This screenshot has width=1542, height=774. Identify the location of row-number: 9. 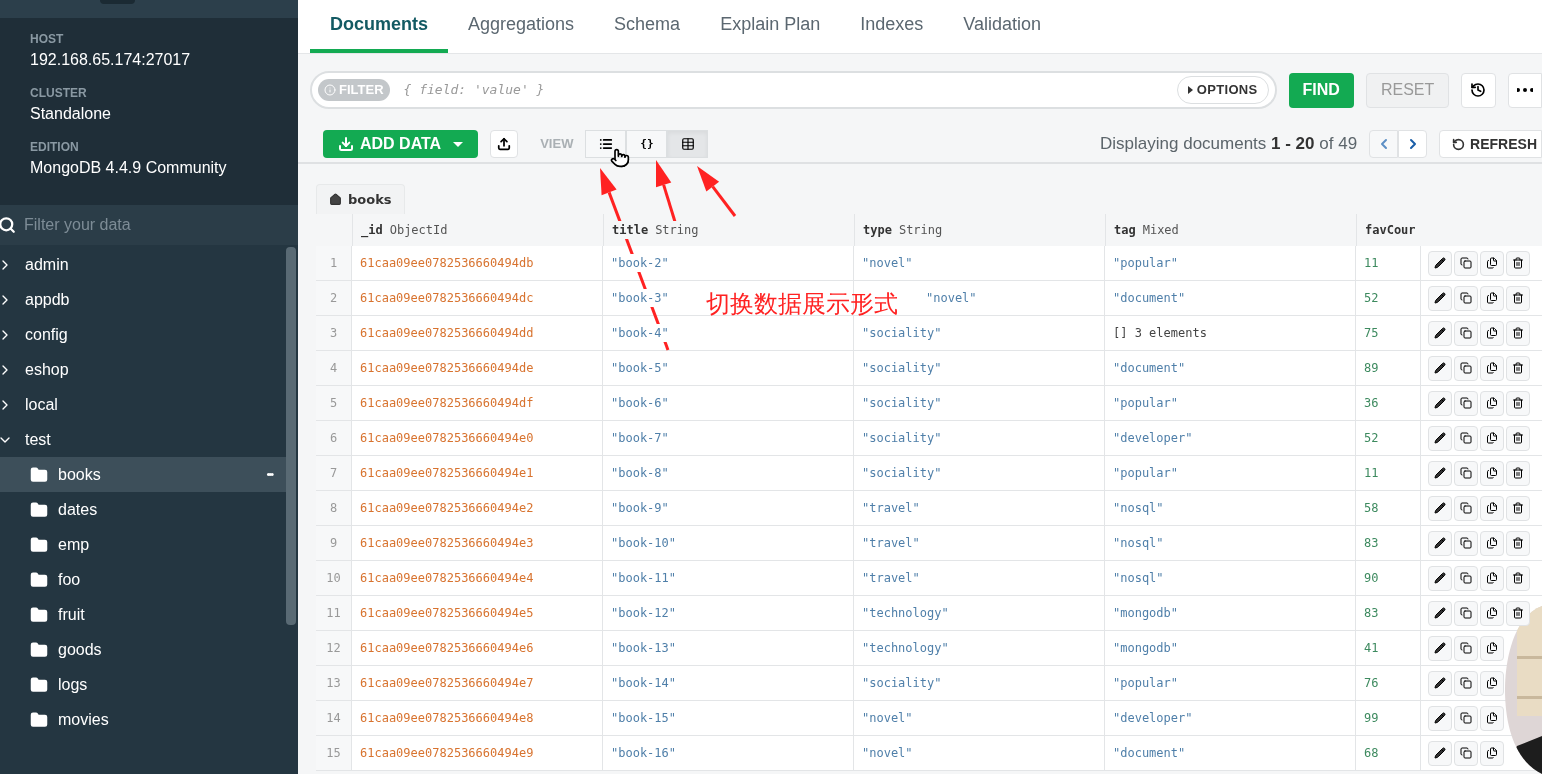
(334, 543).